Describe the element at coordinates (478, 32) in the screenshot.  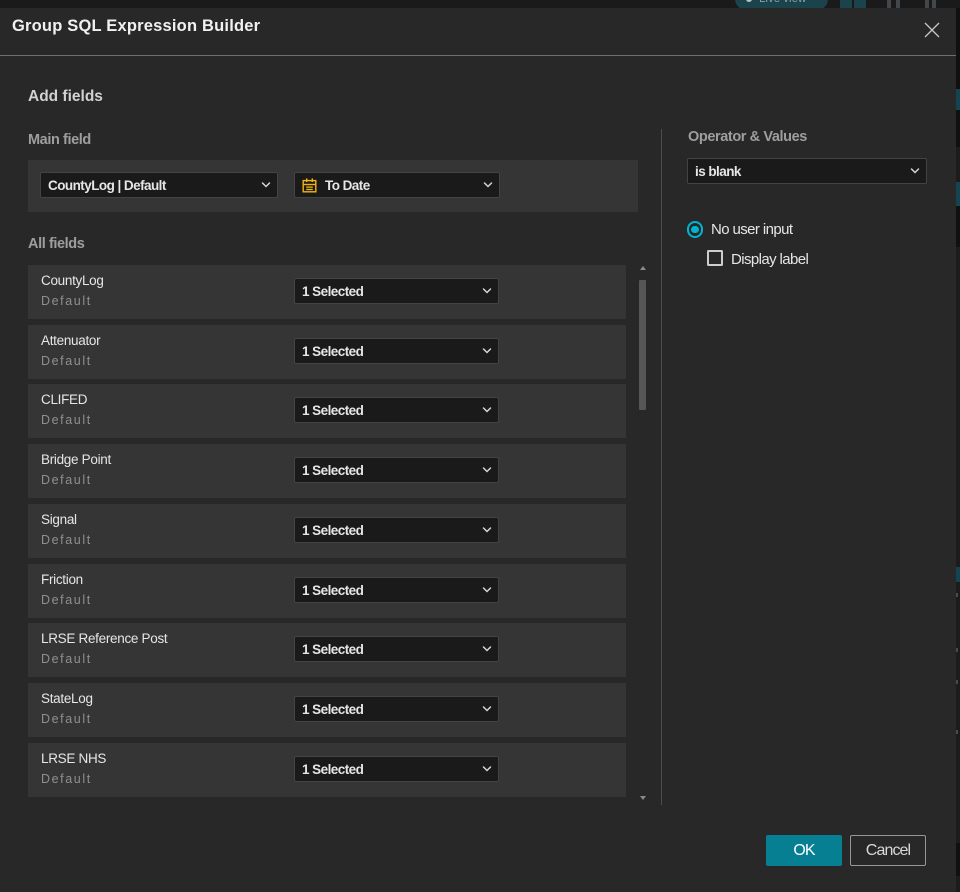
I see `dialog-header: Group SQL Expression Builder` at that location.